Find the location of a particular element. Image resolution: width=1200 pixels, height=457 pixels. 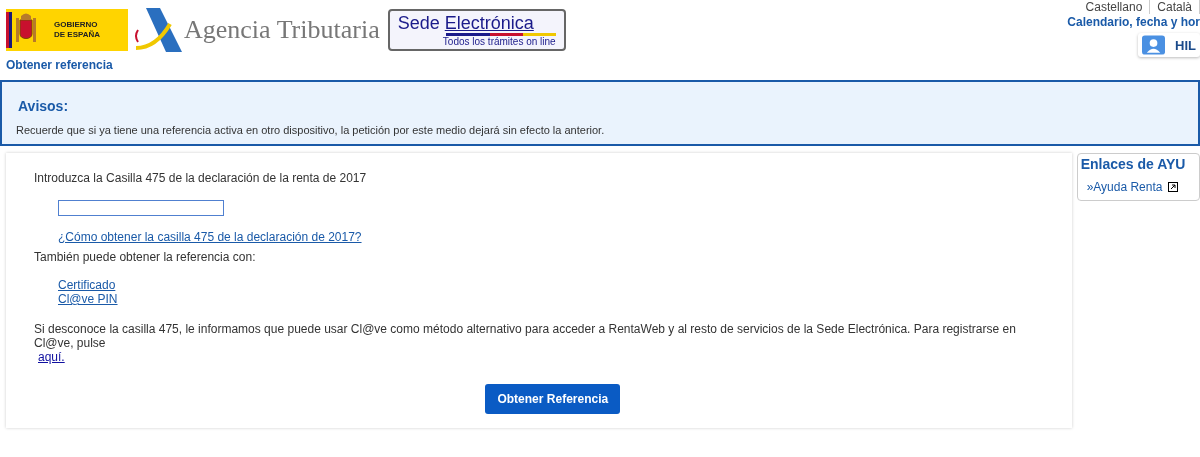

prompt-text: Introduzca la Casilla 475 de la declaración de la renta de 2017 is located at coordinates (200, 178).